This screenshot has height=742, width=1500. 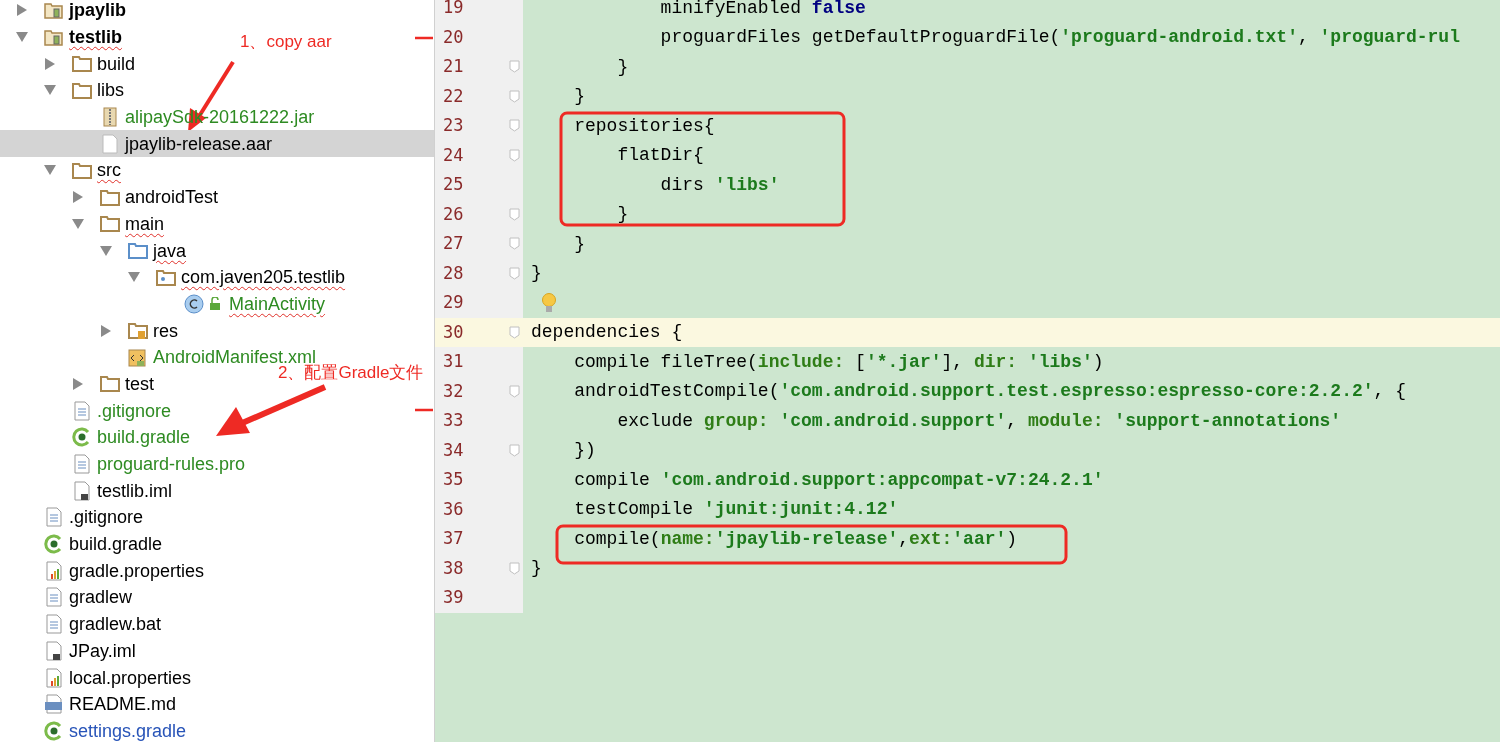 I want to click on tree-item: libs, so click(x=63, y=90).